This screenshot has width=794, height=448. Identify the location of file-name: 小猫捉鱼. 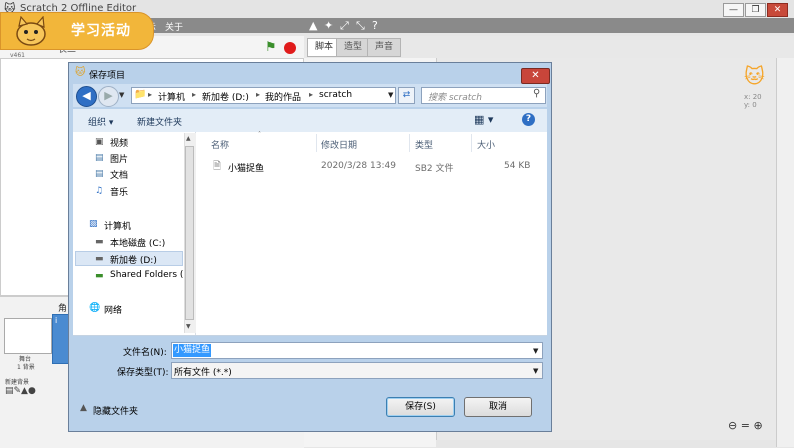
(246, 167).